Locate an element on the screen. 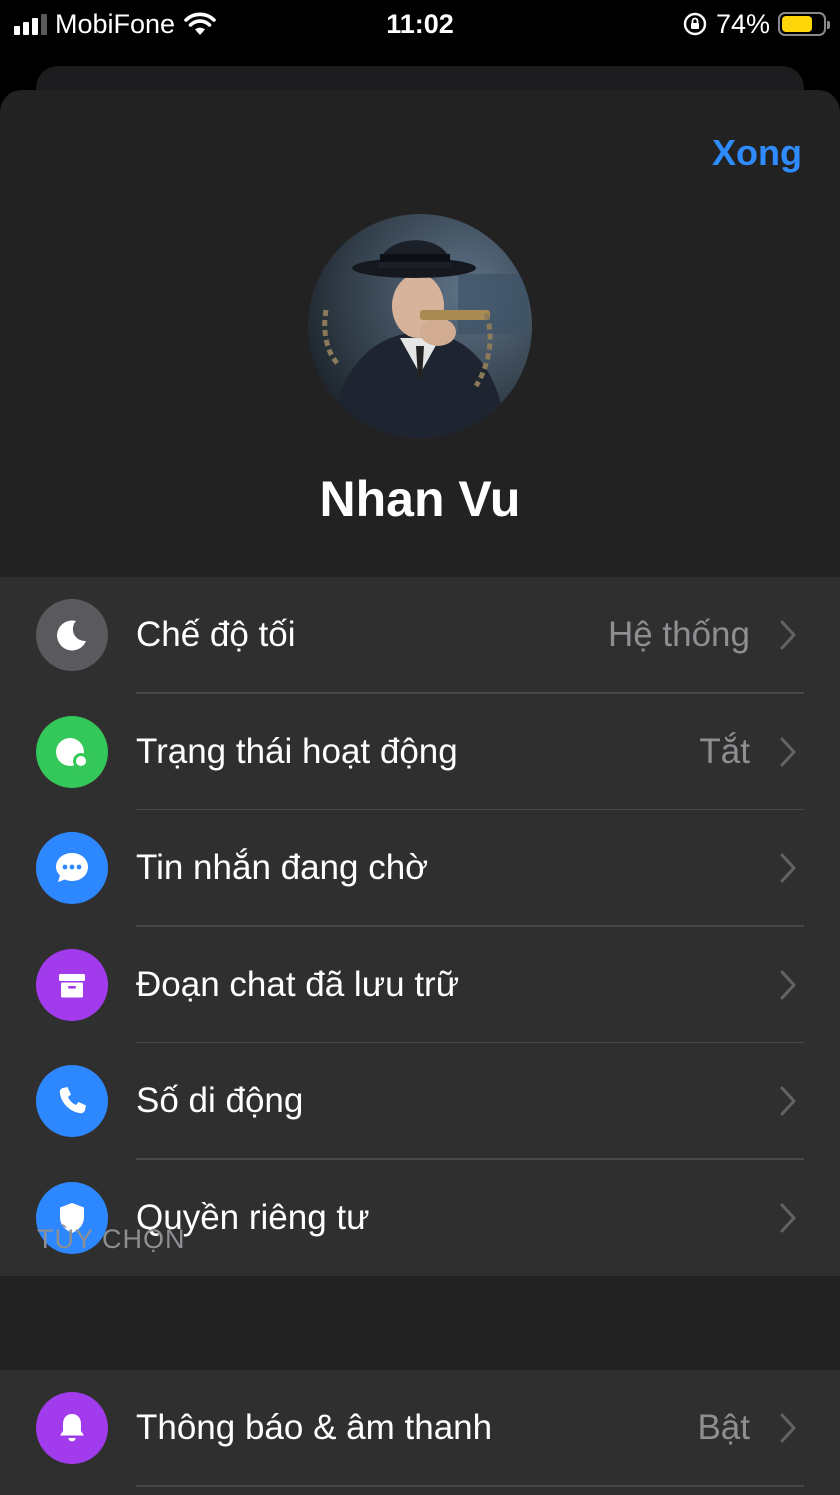 This screenshot has width=840, height=1495. phone-icon is located at coordinates (72, 1101).